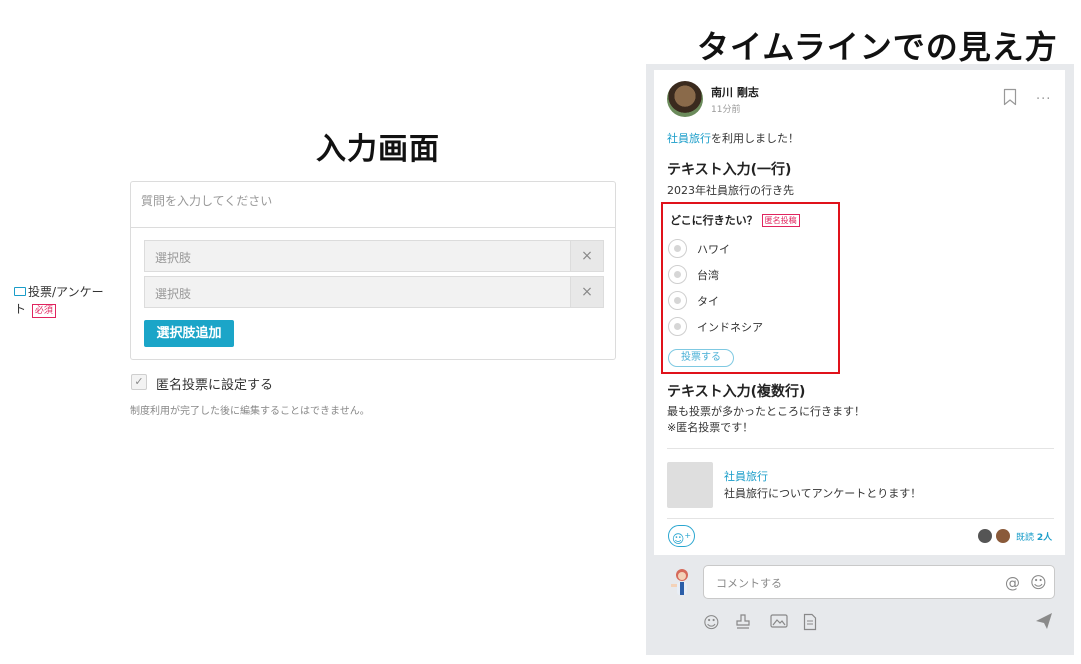 This screenshot has width=1081, height=664. Describe the element at coordinates (729, 170) in the screenshot. I see `section1-heading: テキスト入力(一行)` at that location.